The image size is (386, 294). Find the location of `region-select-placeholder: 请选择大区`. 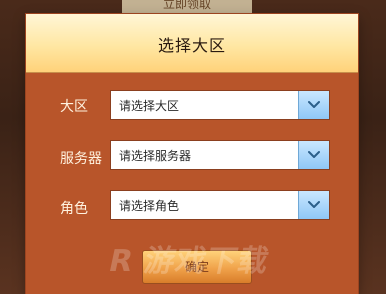

region-select-placeholder: 请选择大区 is located at coordinates (149, 106).